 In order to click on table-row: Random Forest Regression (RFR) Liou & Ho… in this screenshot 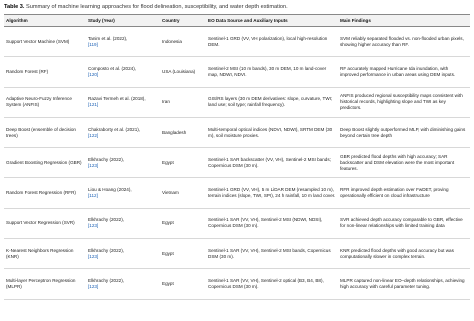, I will do `click(237, 193)`.